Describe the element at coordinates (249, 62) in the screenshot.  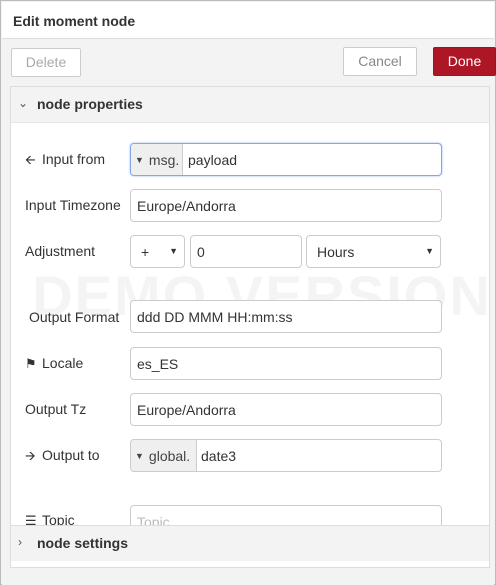
I see `dialog-toolbar: Delete Cancel Done` at that location.